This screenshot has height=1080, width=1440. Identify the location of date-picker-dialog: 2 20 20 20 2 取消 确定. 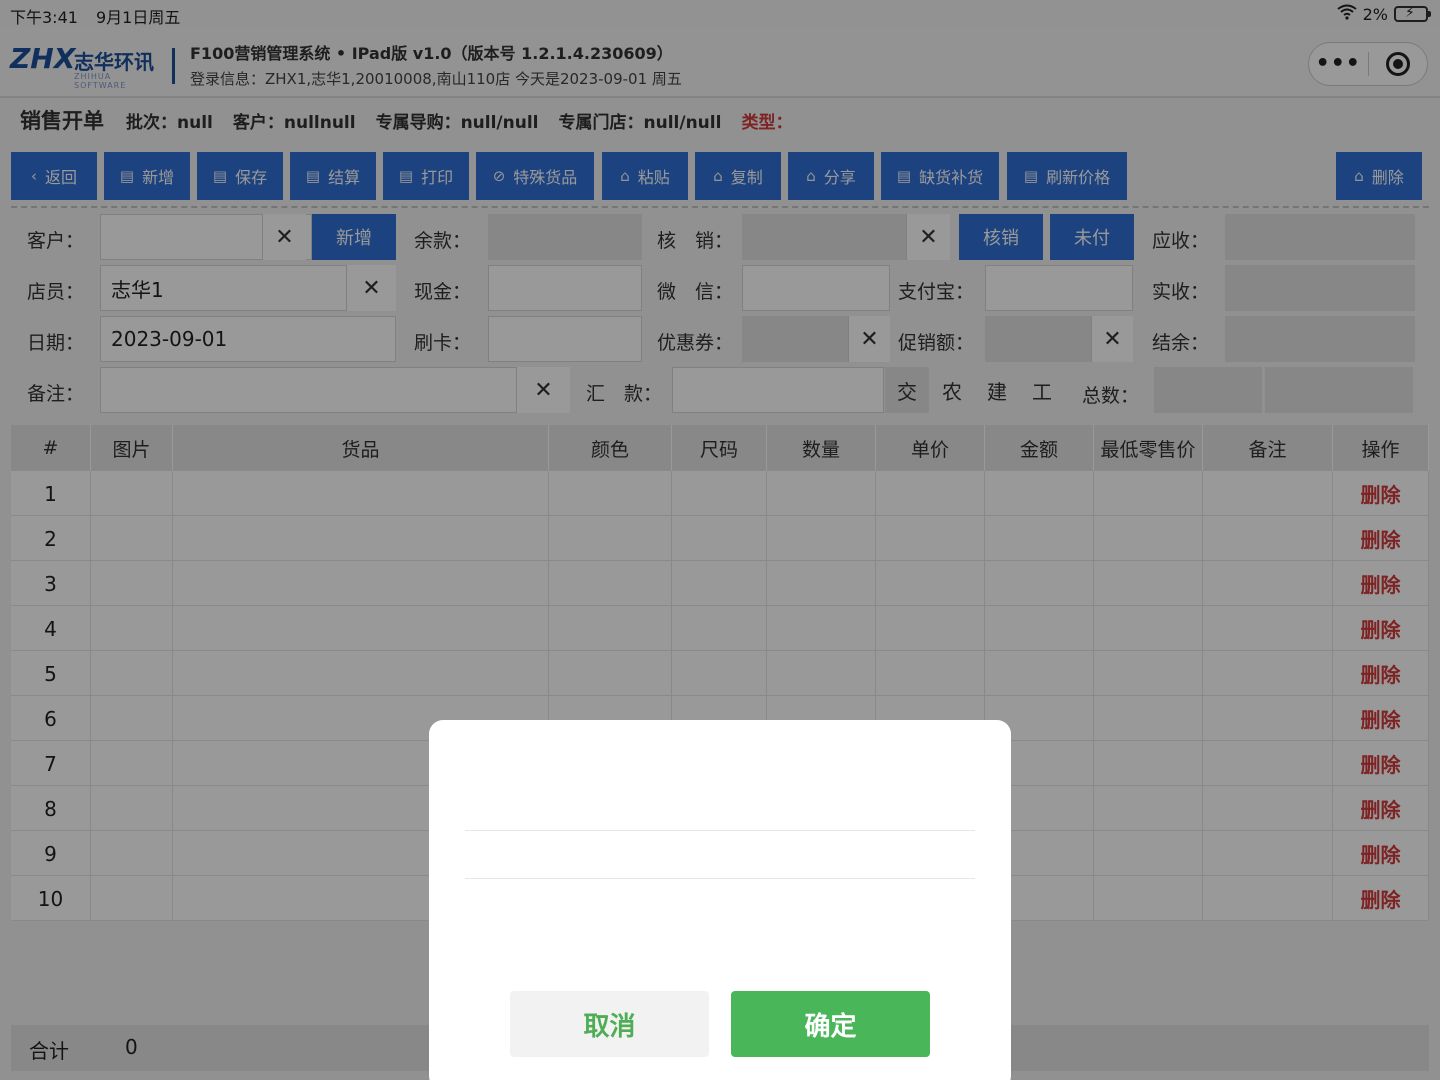
(720, 900).